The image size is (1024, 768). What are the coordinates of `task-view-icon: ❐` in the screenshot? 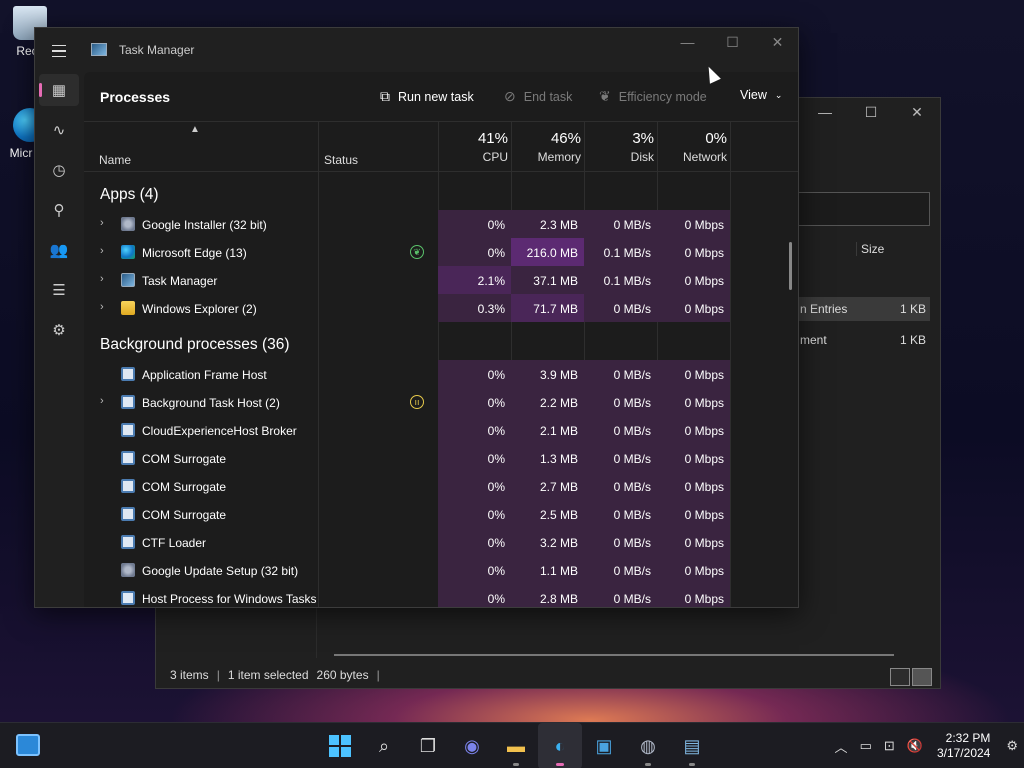 It's located at (428, 745).